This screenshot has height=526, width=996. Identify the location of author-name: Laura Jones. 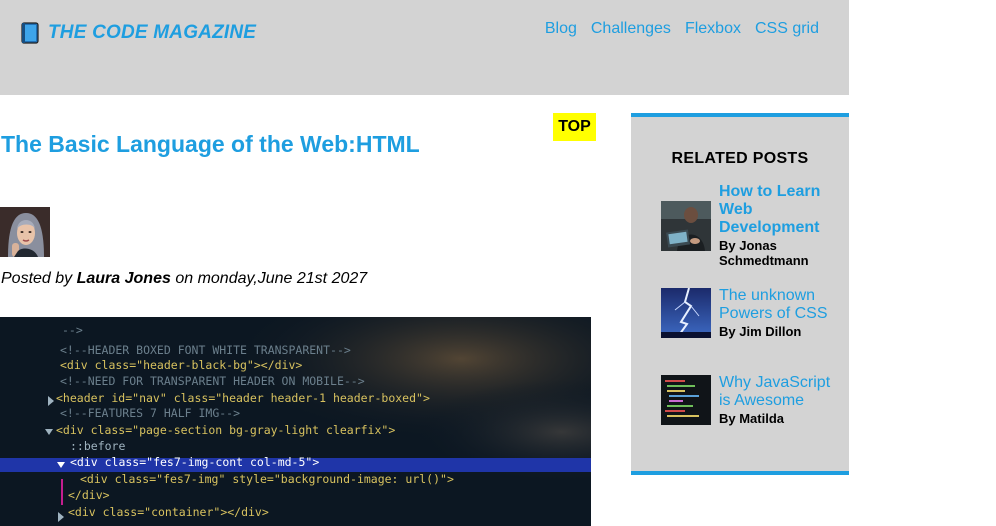
(123, 278).